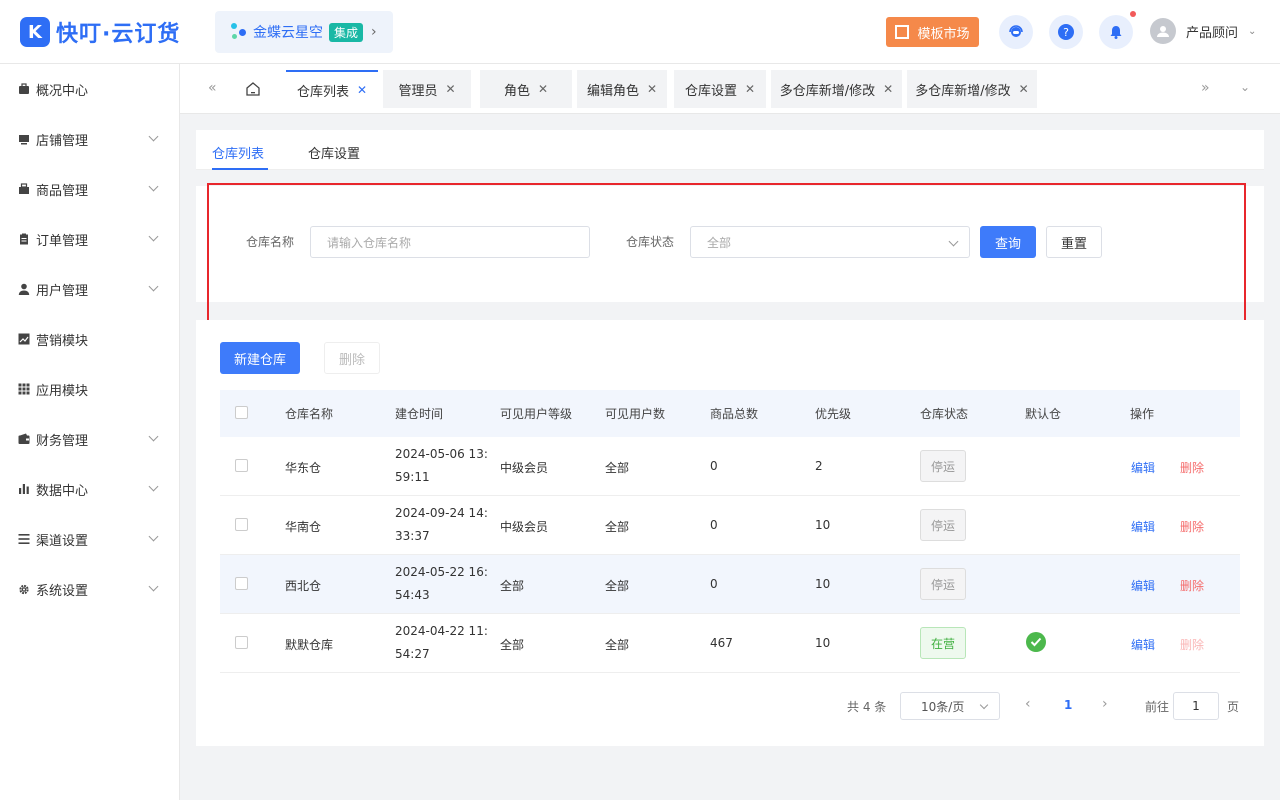 The height and width of the screenshot is (800, 1280). Describe the element at coordinates (1036, 642) in the screenshot. I see `default-check-icon` at that location.